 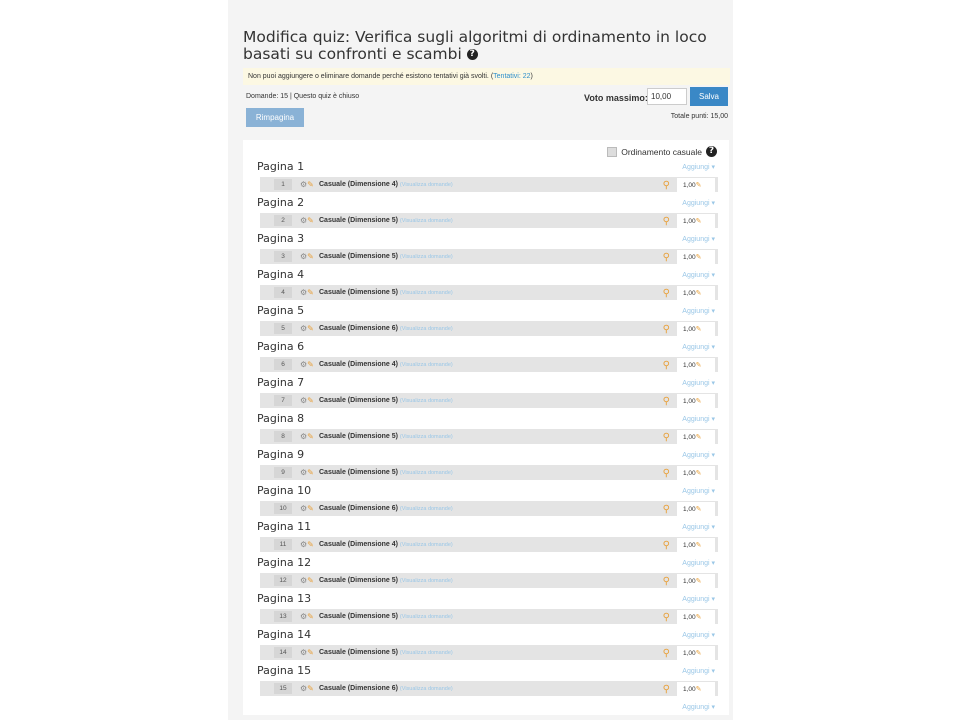 I want to click on shuffle-option: Ordinamento casuale ?, so click(x=662, y=151).